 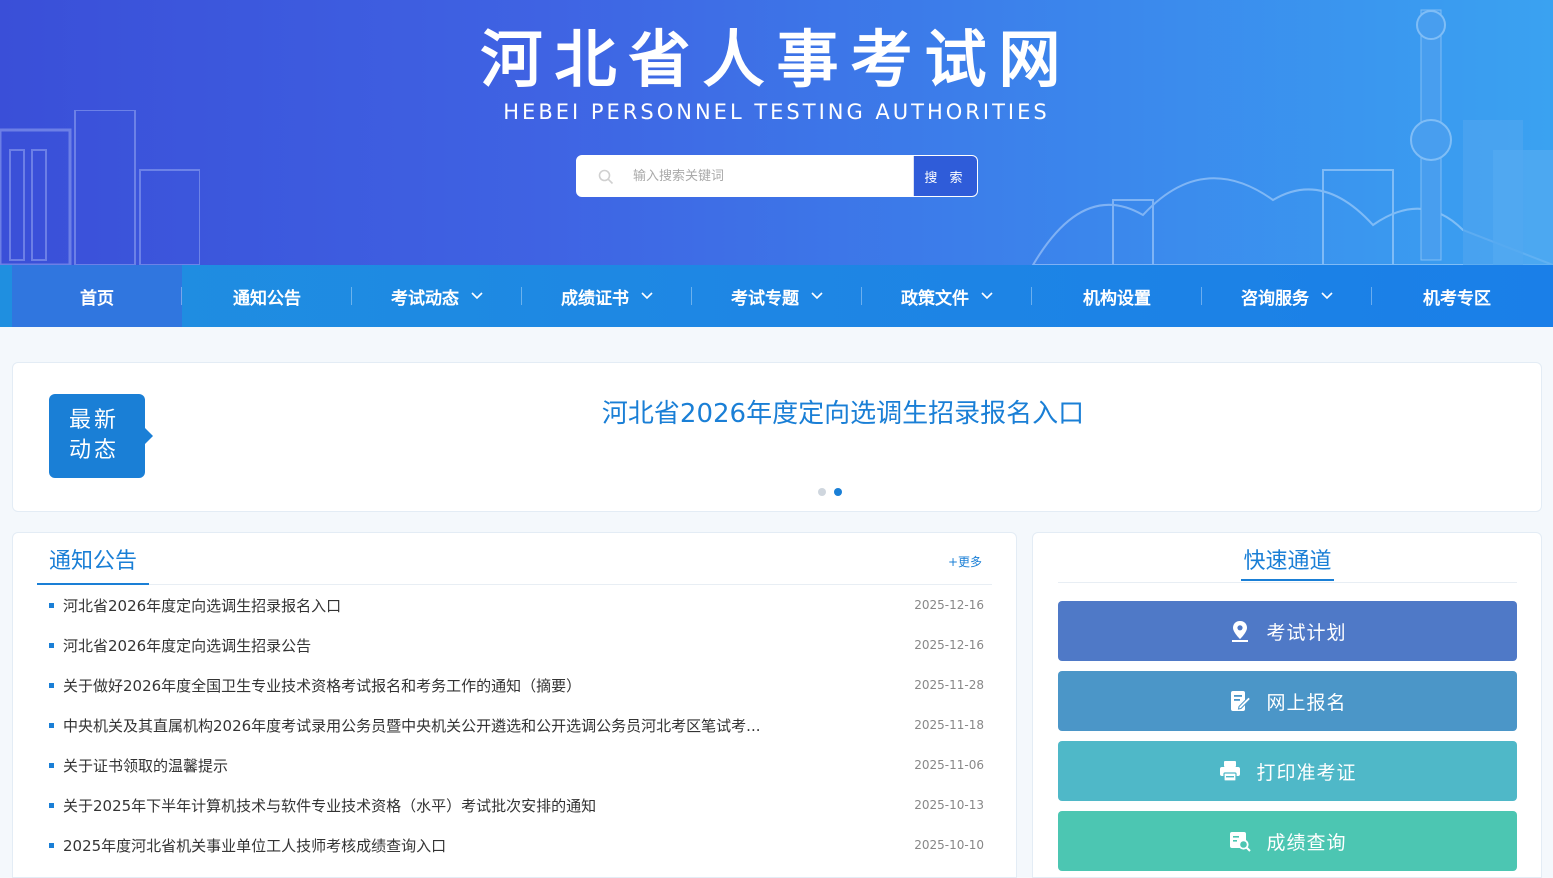 I want to click on list-item: 河北省2026年度定向选调生招录公告 2025-12-16, so click(x=520, y=645).